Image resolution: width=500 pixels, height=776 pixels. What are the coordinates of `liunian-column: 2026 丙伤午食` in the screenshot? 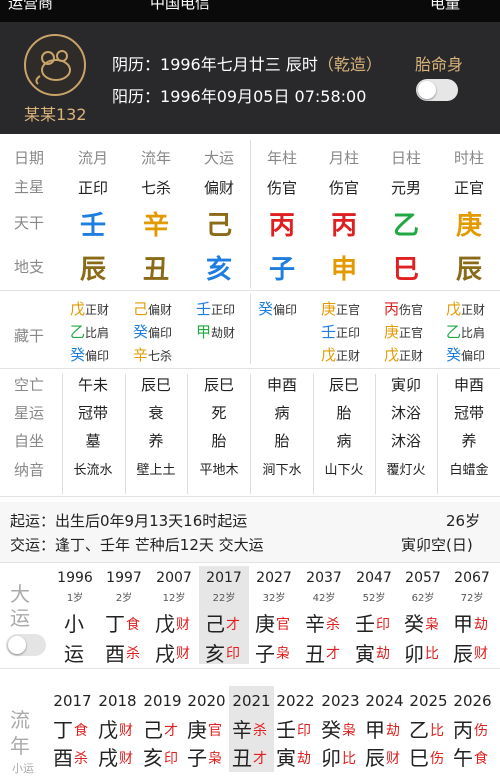 It's located at (472, 729).